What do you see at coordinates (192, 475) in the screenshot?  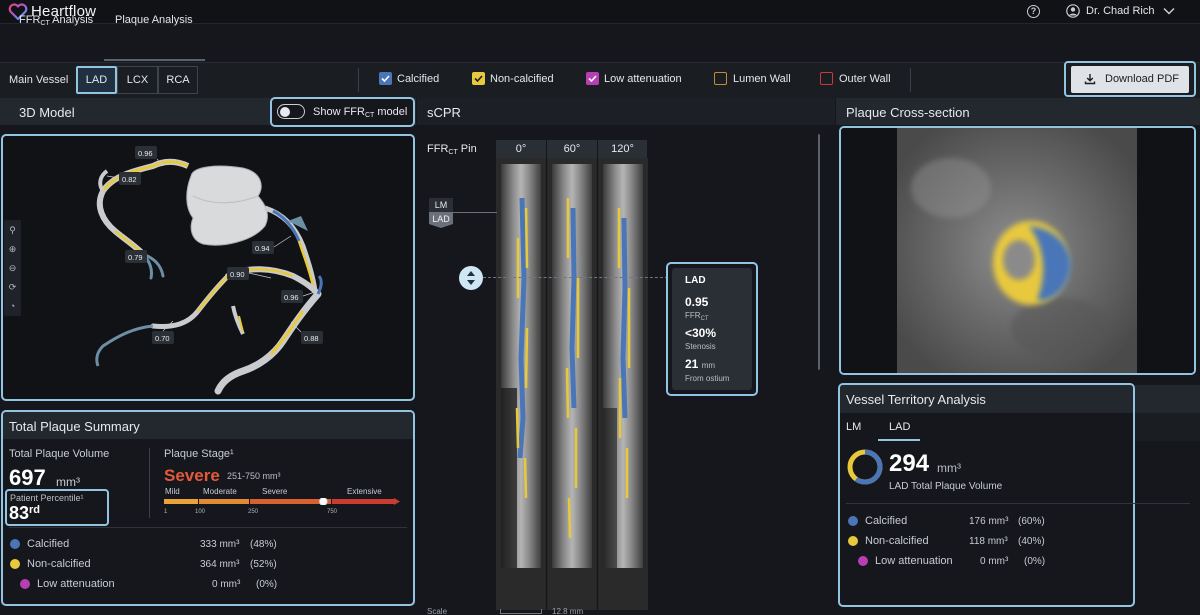 I see `plaque-stage-value: Severe` at bounding box center [192, 475].